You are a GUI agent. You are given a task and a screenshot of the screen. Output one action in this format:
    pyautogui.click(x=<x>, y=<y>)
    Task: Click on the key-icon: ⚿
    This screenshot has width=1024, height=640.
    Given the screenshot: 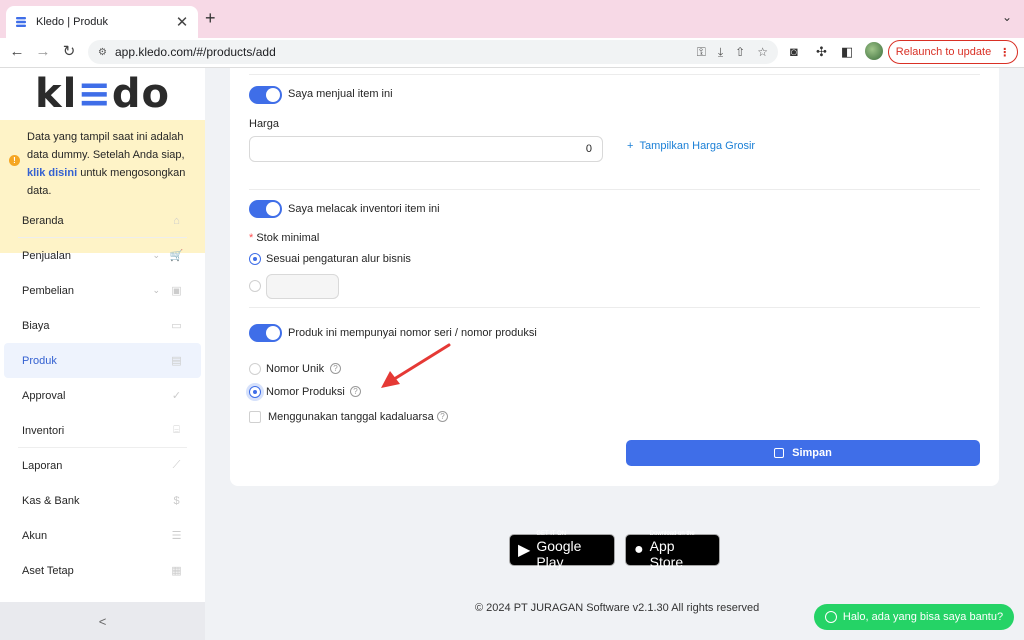 What is the action you would take?
    pyautogui.click(x=701, y=52)
    